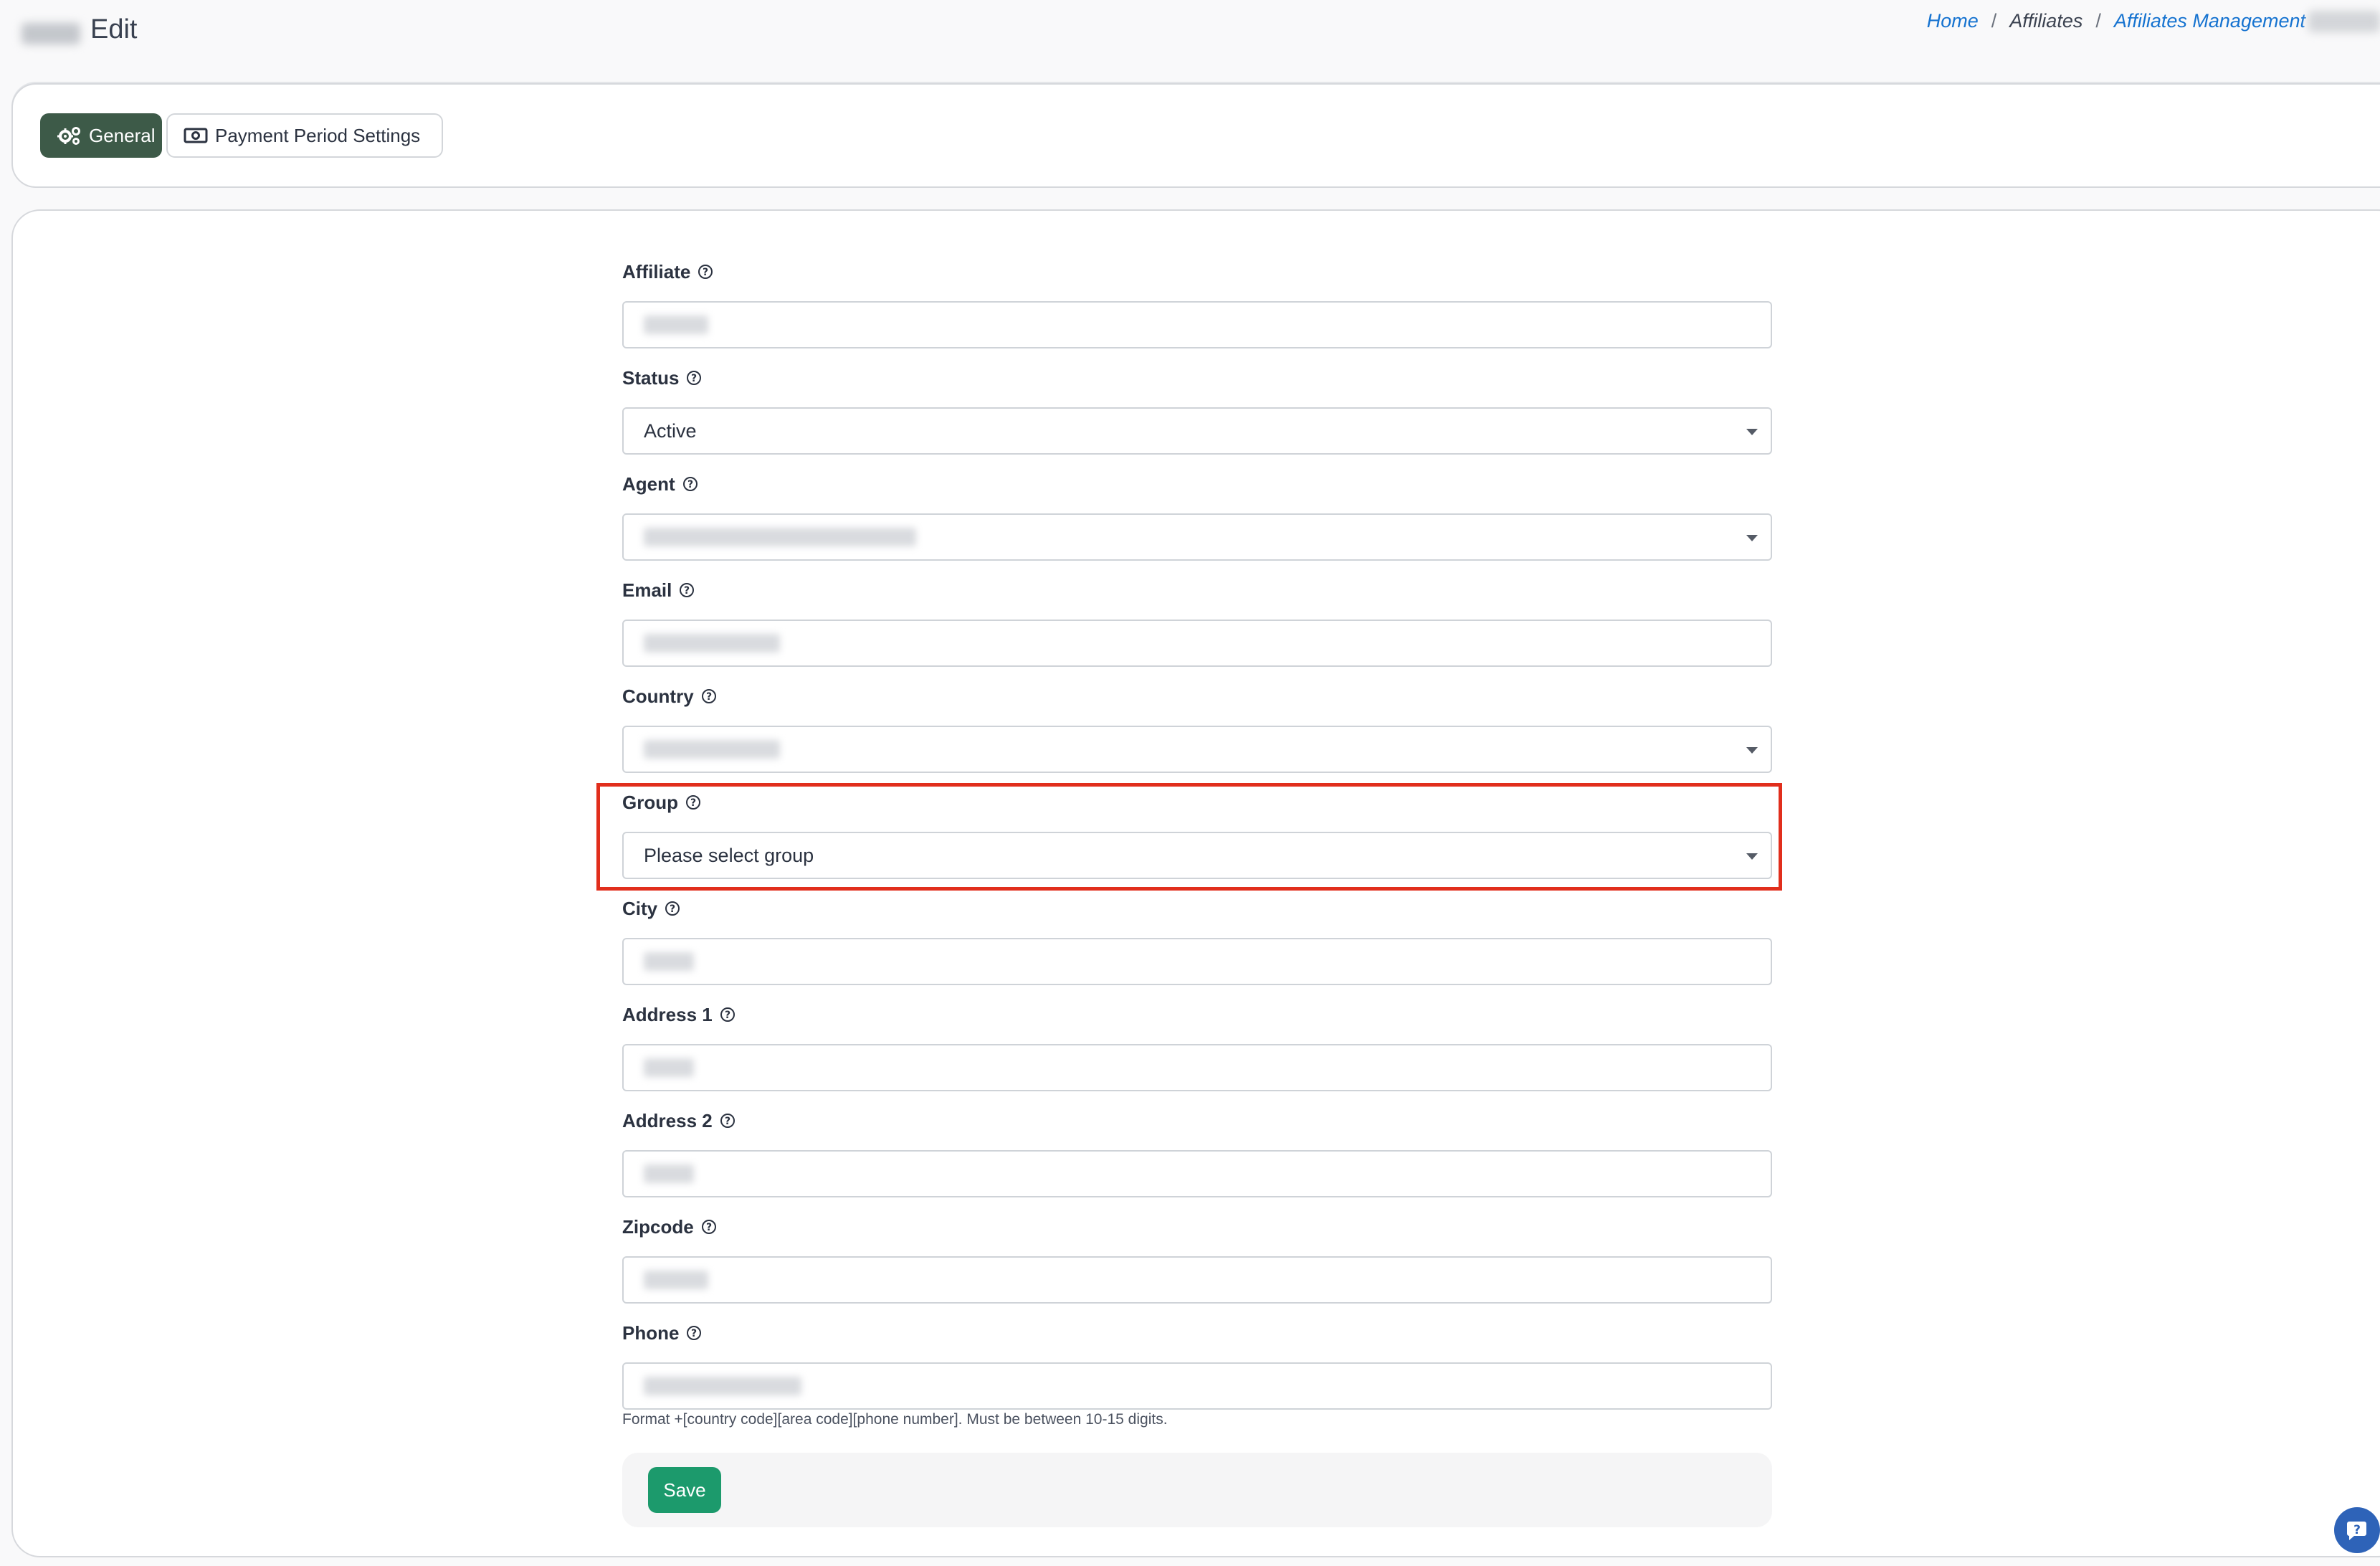 The width and height of the screenshot is (2380, 1566). What do you see at coordinates (2046, 21) in the screenshot?
I see `breadcrumb-affiliates: Affiliates` at bounding box center [2046, 21].